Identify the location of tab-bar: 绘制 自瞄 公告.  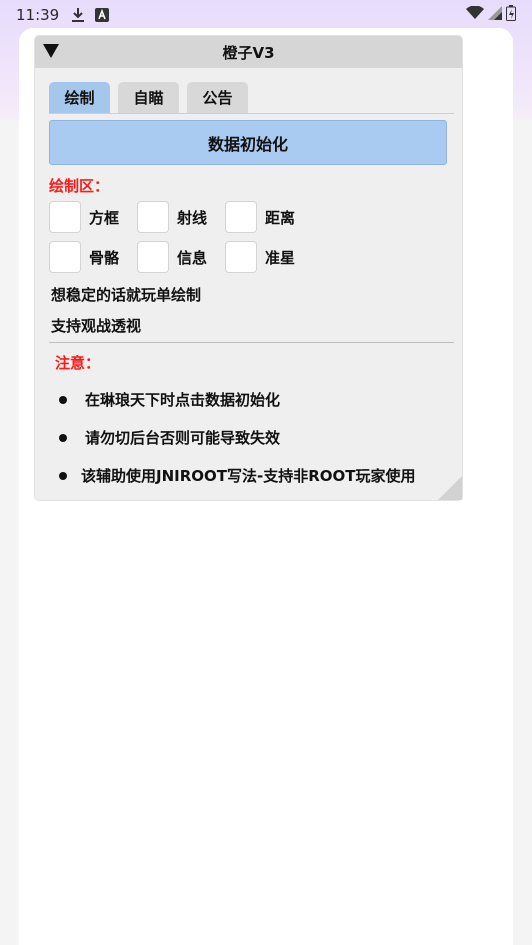
(148, 97).